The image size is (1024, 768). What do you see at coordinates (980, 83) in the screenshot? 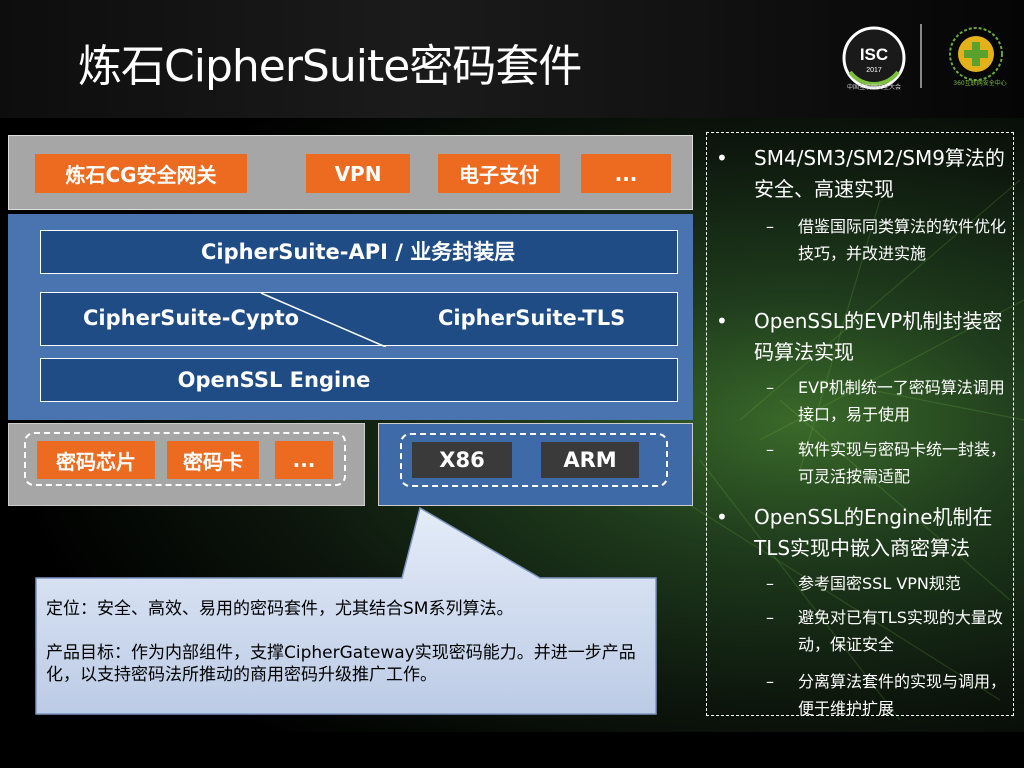
I see `org-caption: 360互联网安全中心` at bounding box center [980, 83].